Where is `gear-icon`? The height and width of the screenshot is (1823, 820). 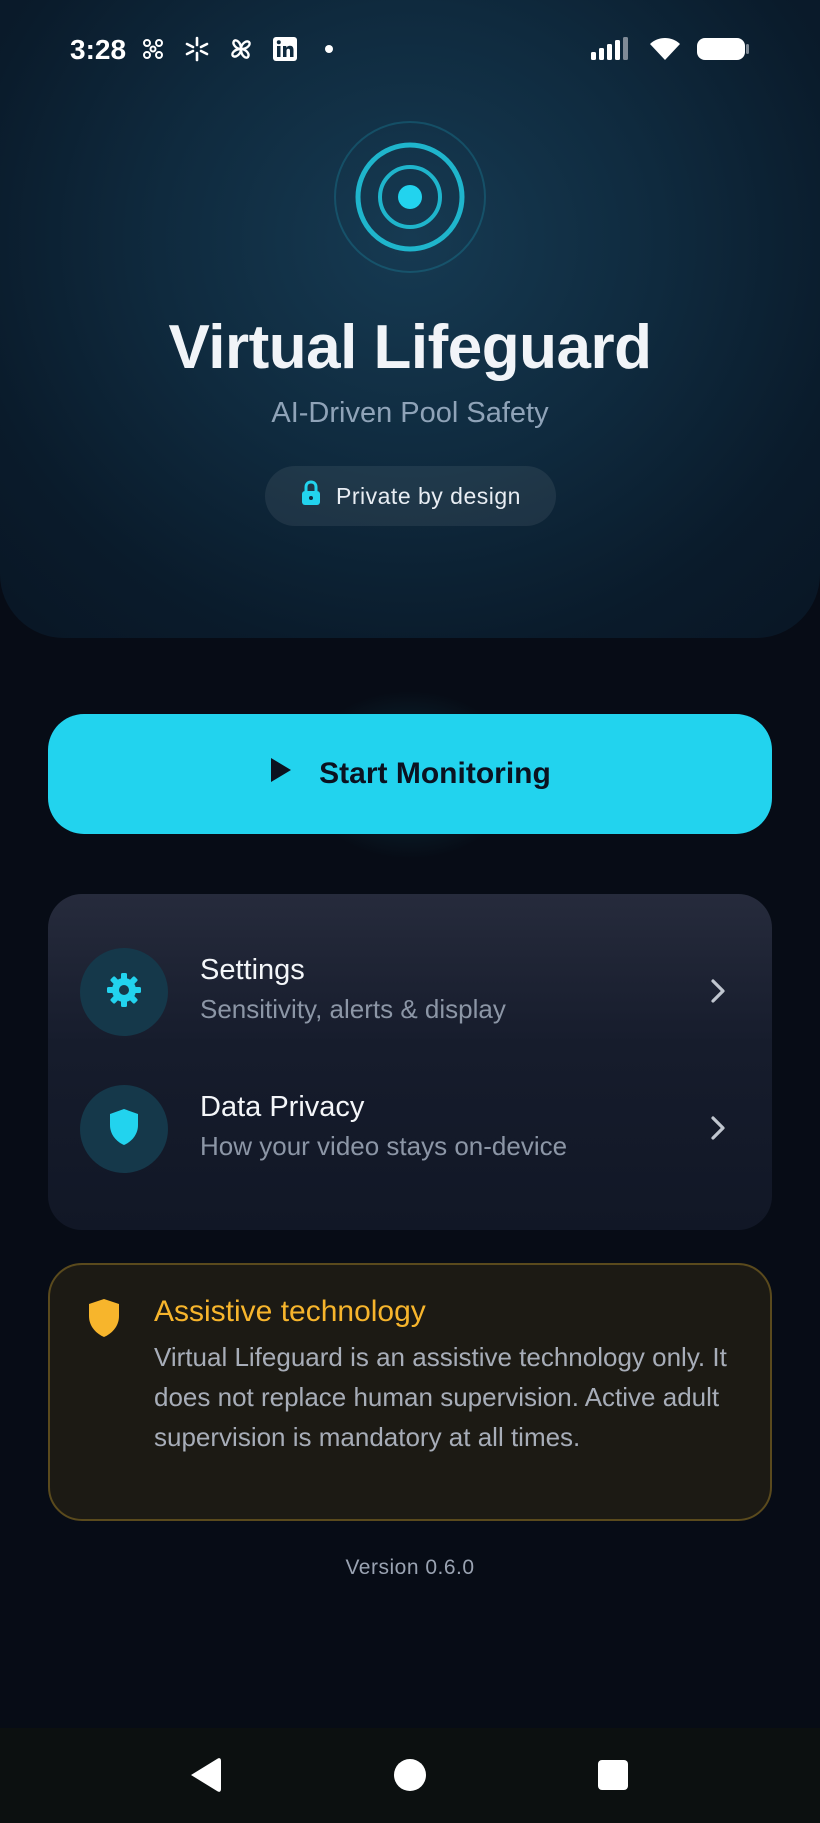
gear-icon is located at coordinates (124, 992).